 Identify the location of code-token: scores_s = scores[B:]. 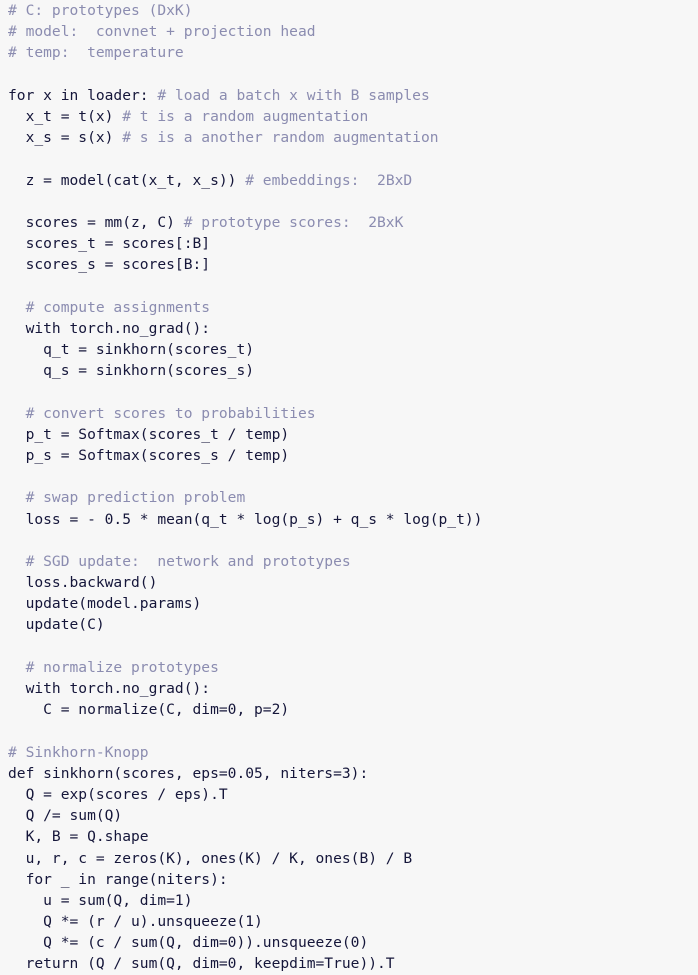
(109, 265).